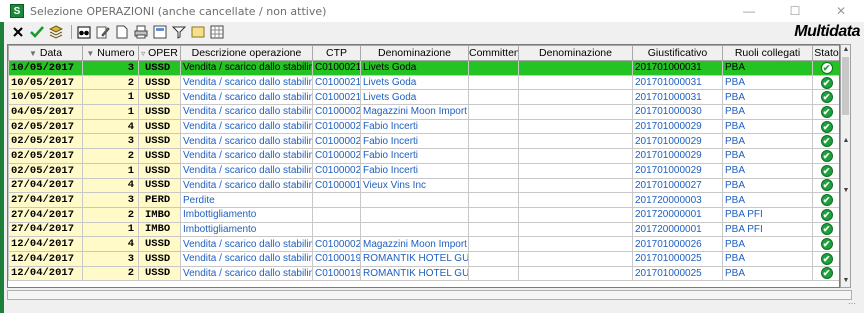 The image size is (864, 313). I want to click on app-icon: S, so click(17, 11).